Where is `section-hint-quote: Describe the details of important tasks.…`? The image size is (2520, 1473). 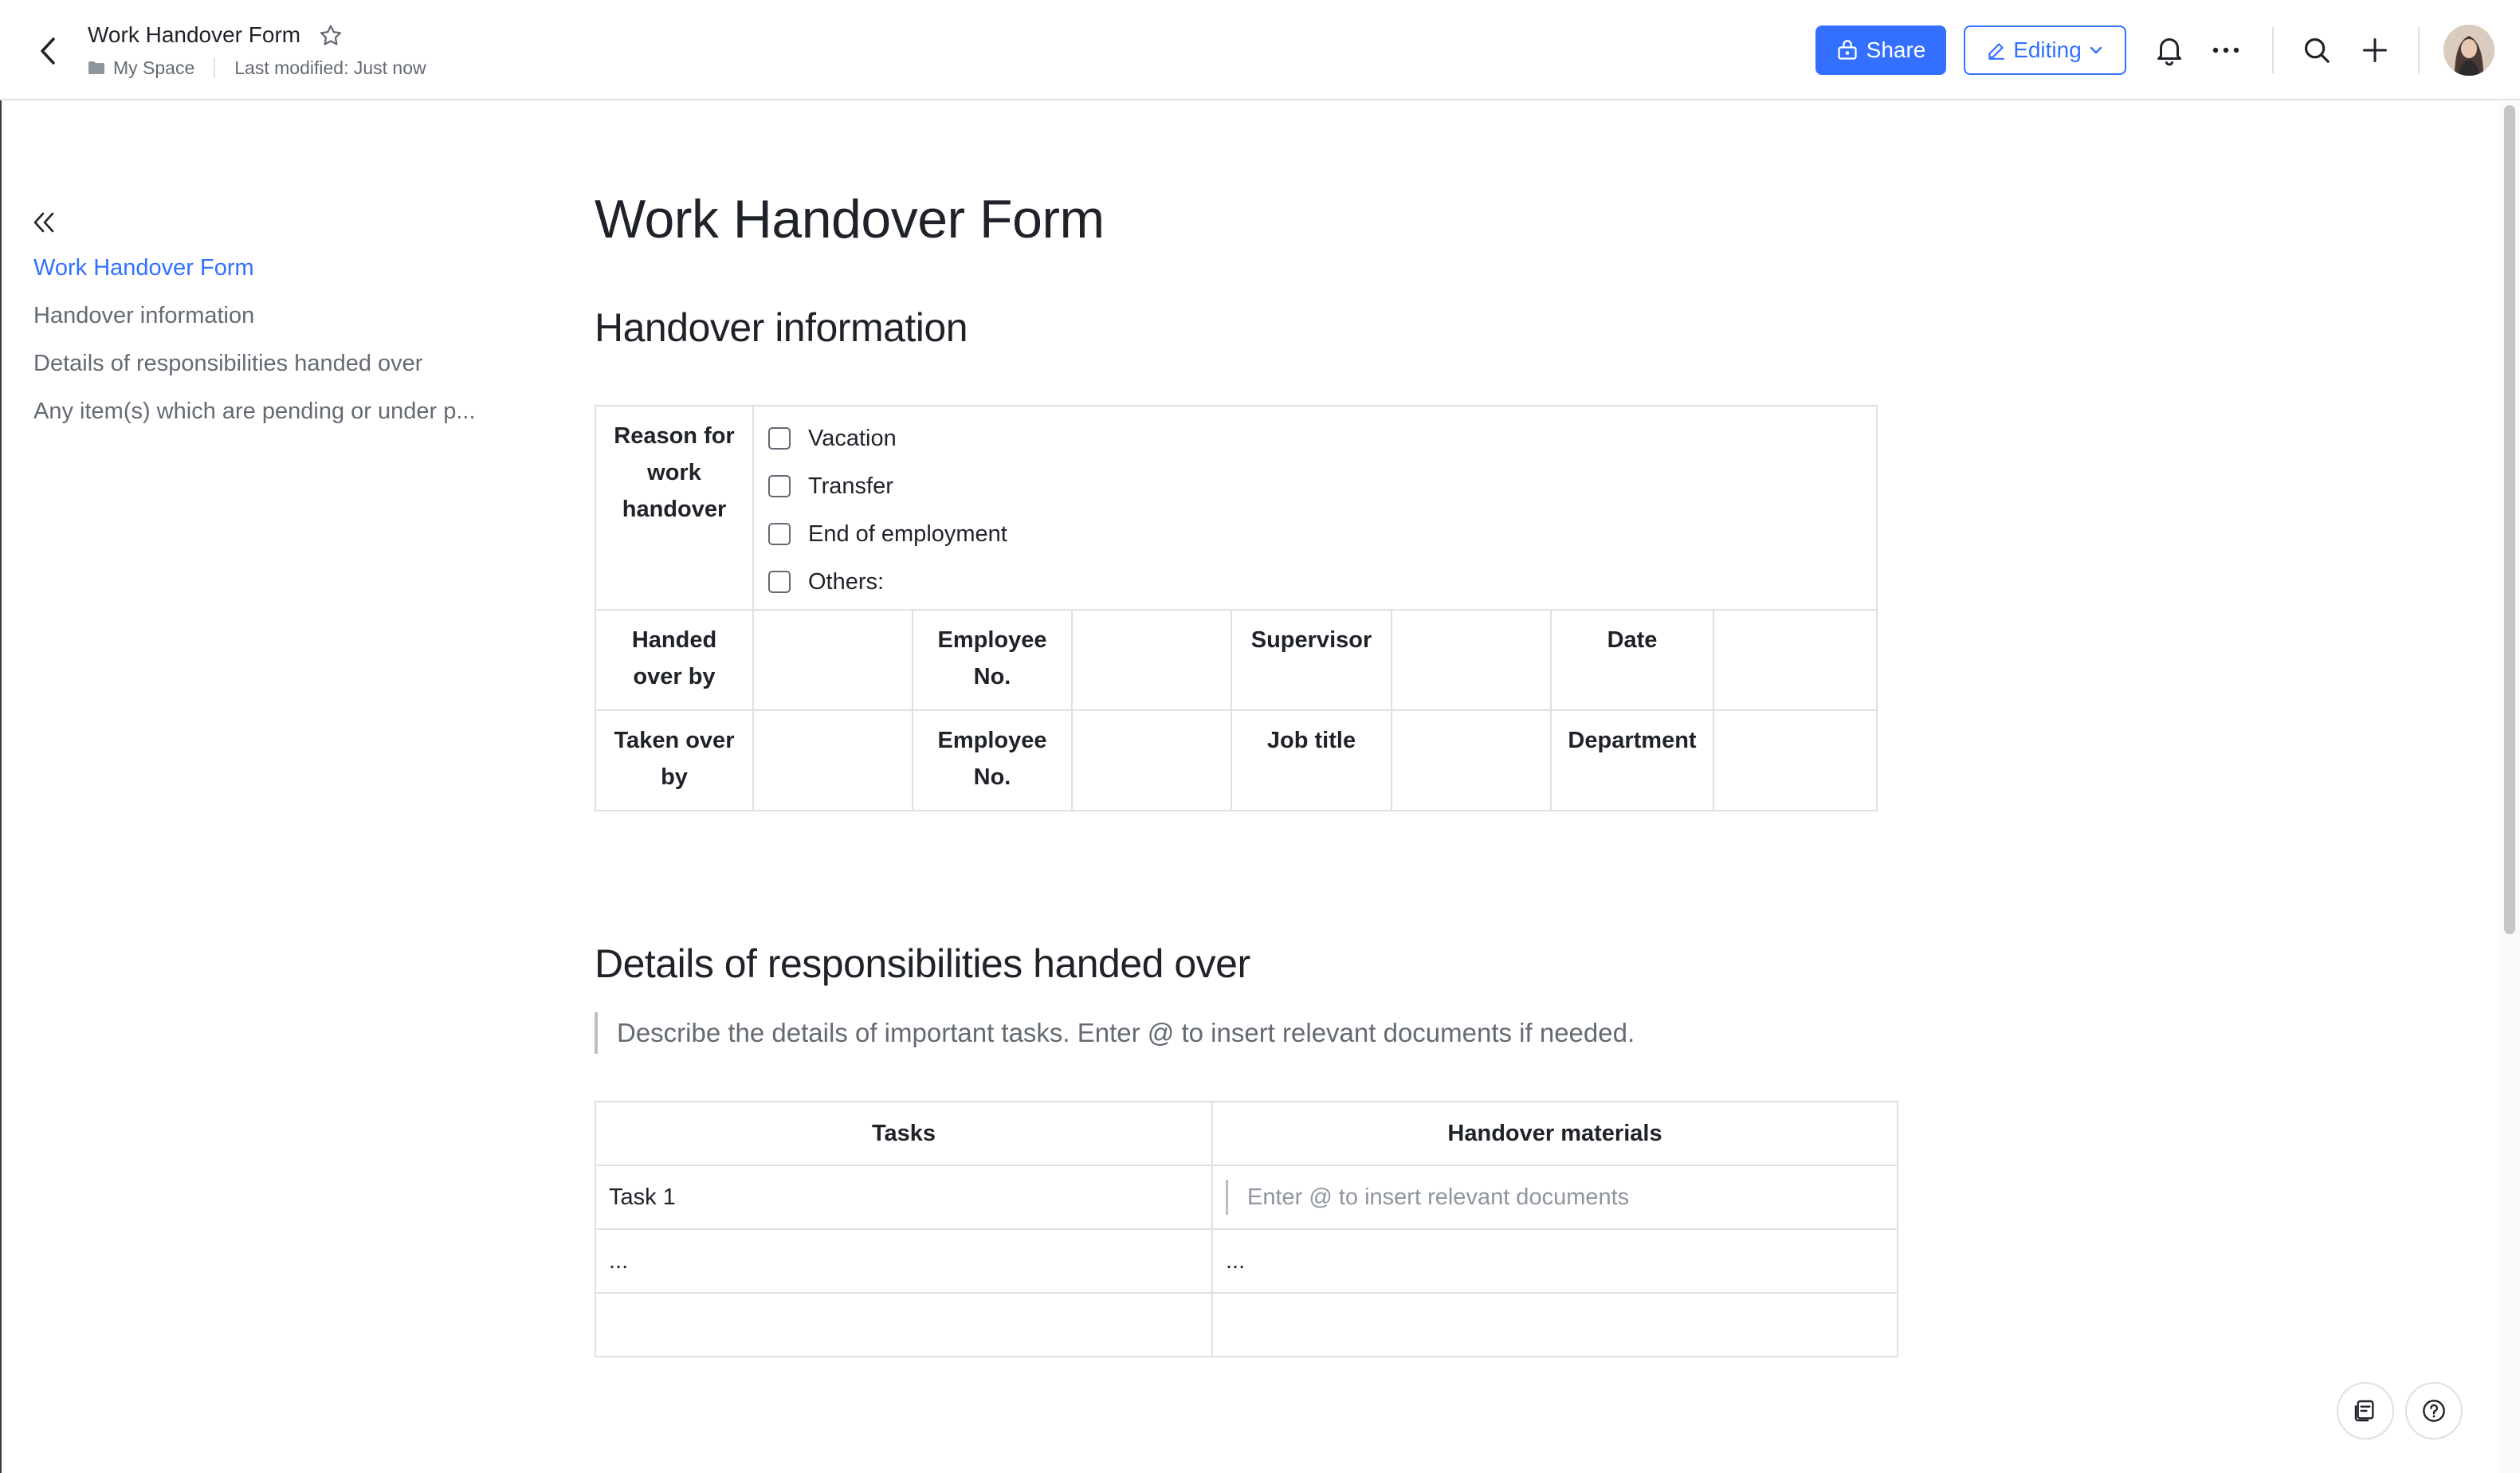
section-hint-quote: Describe the details of important tasks.… is located at coordinates (1115, 1033).